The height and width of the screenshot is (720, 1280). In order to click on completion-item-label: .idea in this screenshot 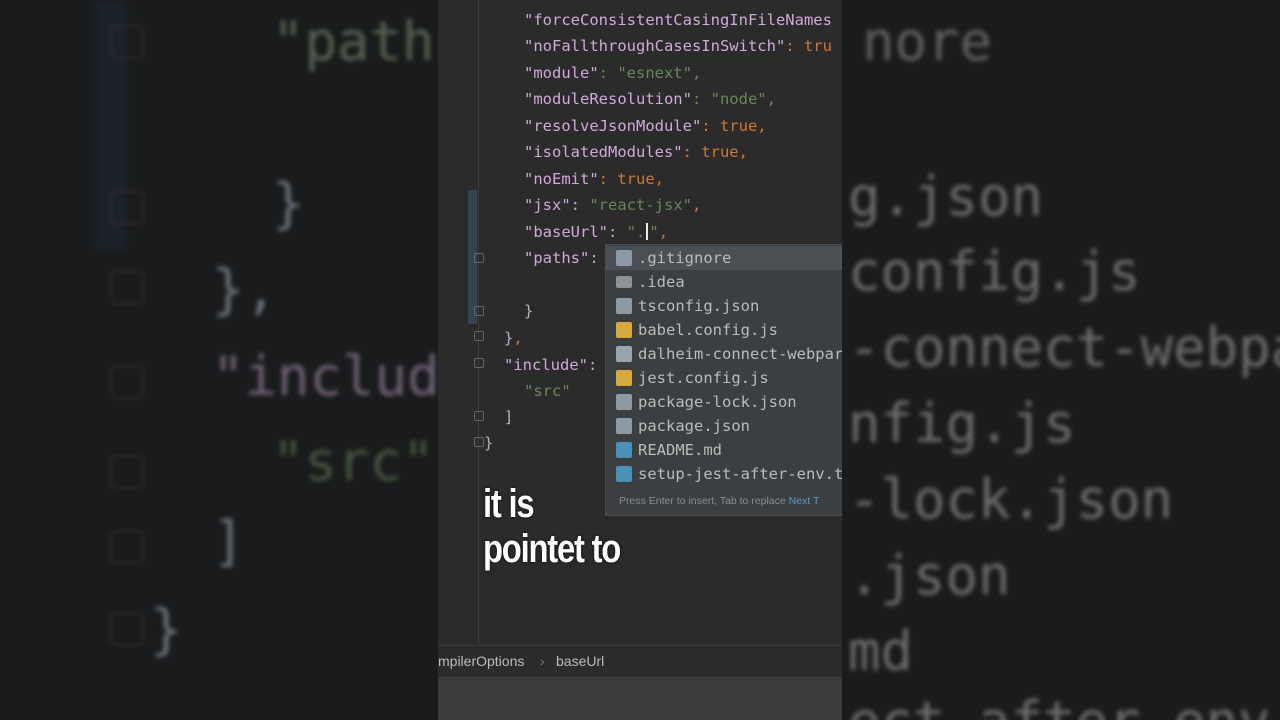, I will do `click(661, 282)`.